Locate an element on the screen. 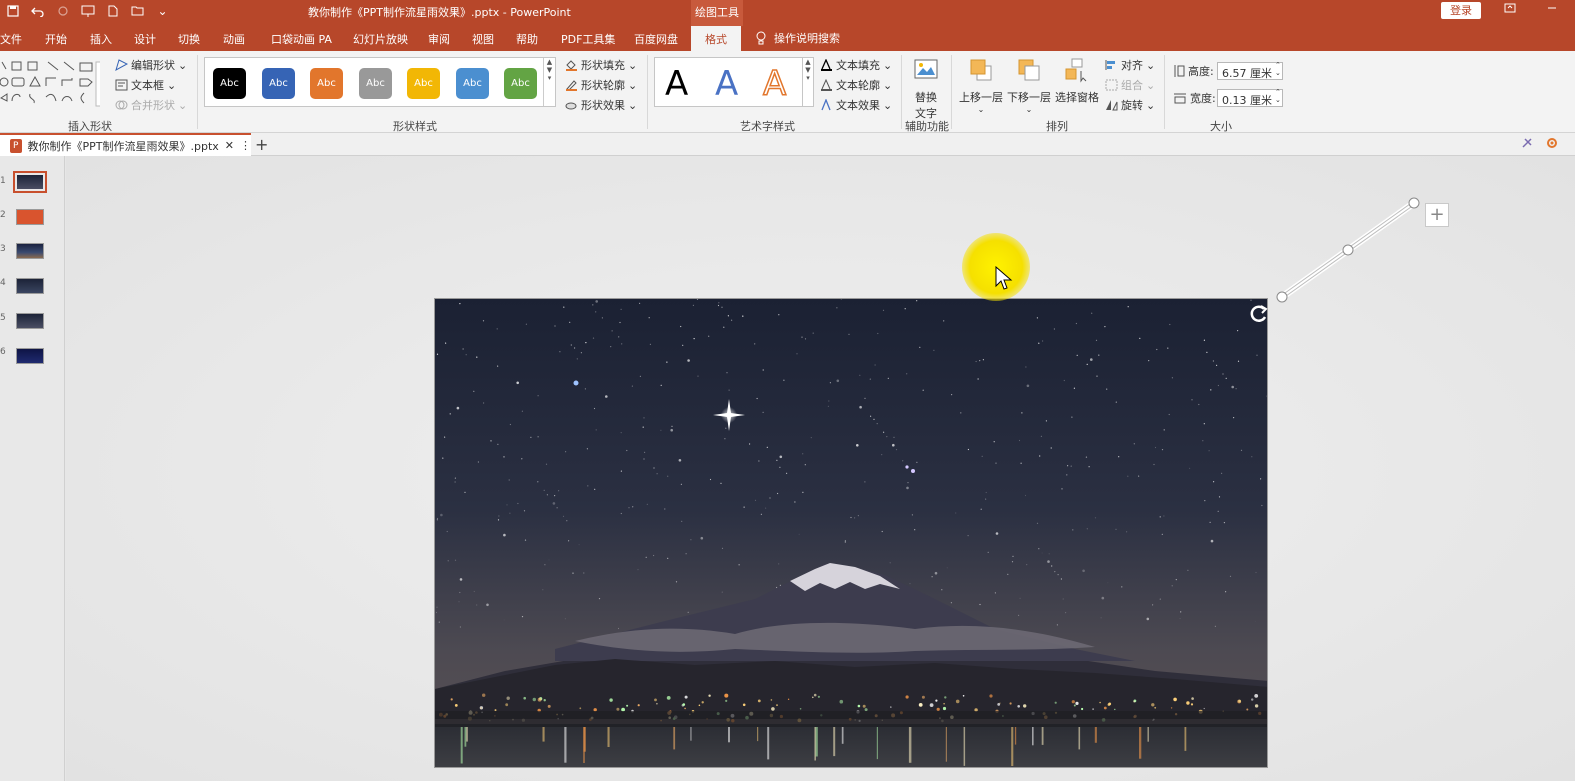 The image size is (1575, 781). edit-shape-label: 编辑形状 is located at coordinates (153, 65).